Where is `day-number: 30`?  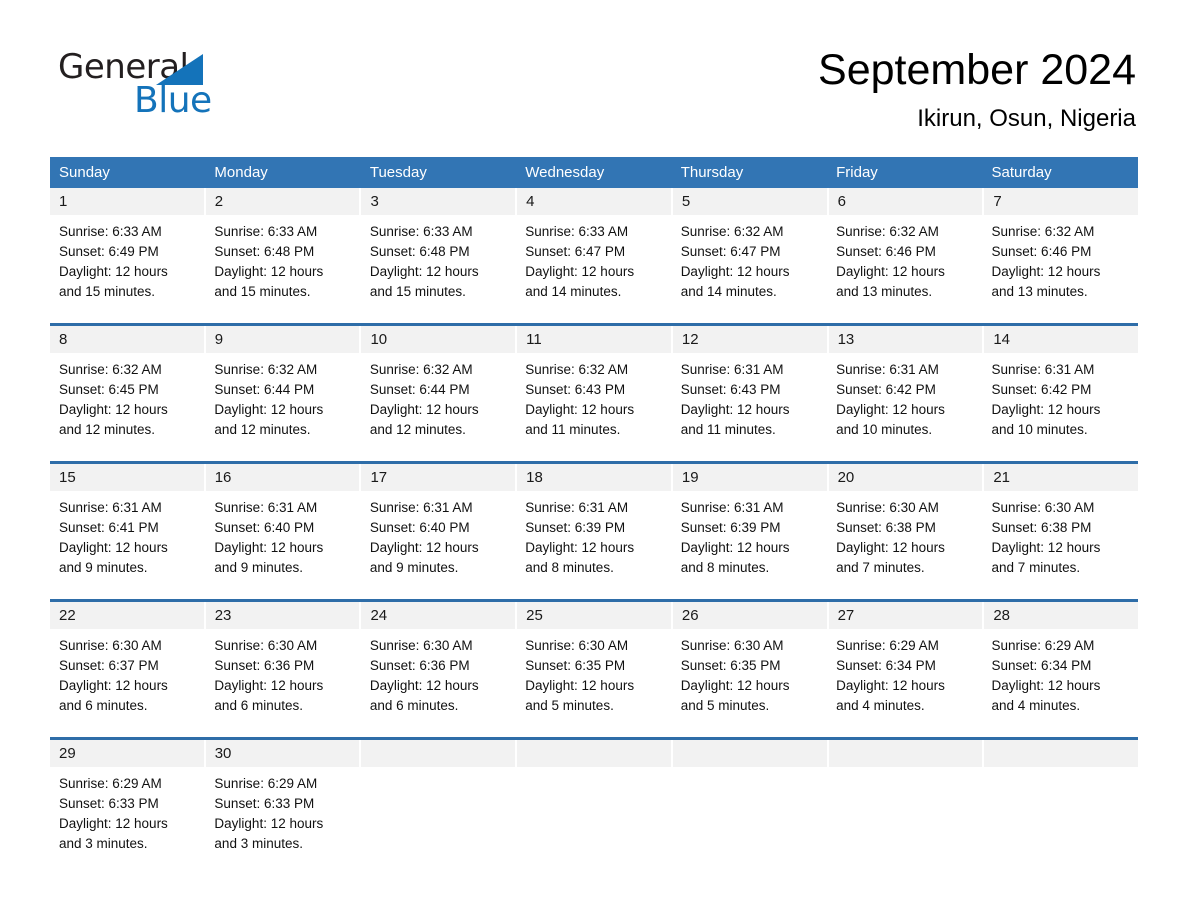
day-number: 30 is located at coordinates (284, 753).